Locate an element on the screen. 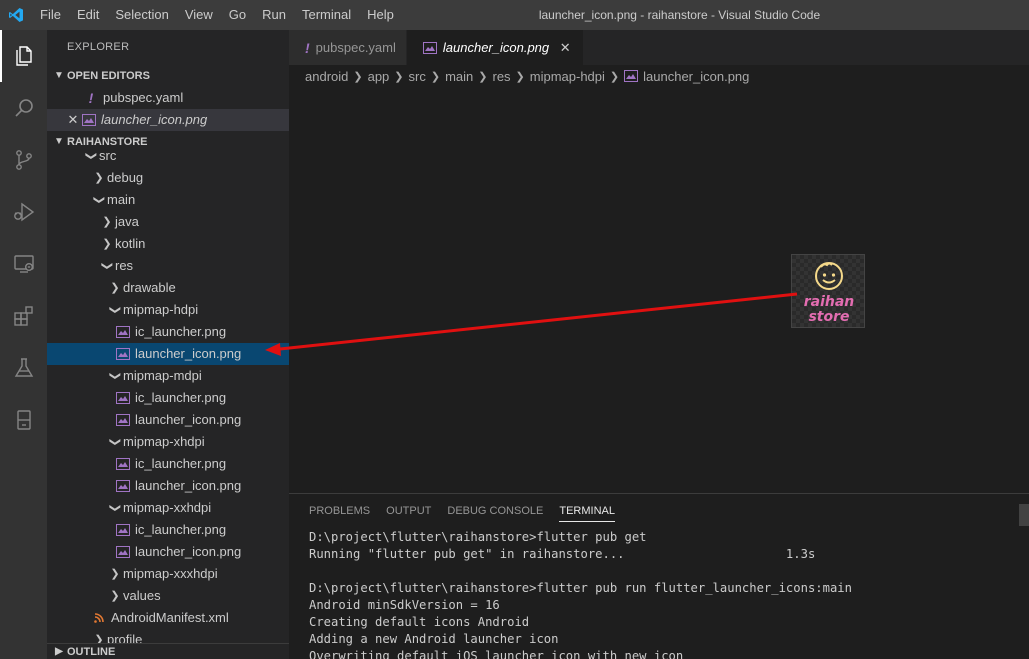  menu-item-help: Help is located at coordinates (380, 15).